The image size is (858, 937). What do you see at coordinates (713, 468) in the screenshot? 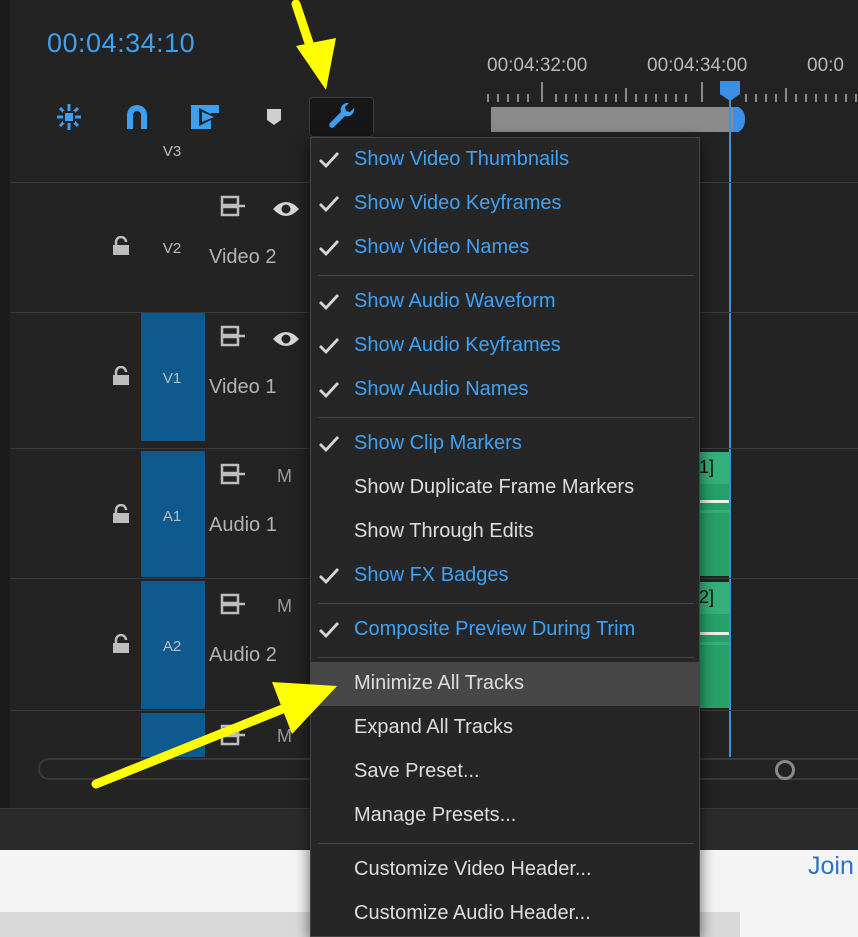
I see `audio-clip-label: 1]` at bounding box center [713, 468].